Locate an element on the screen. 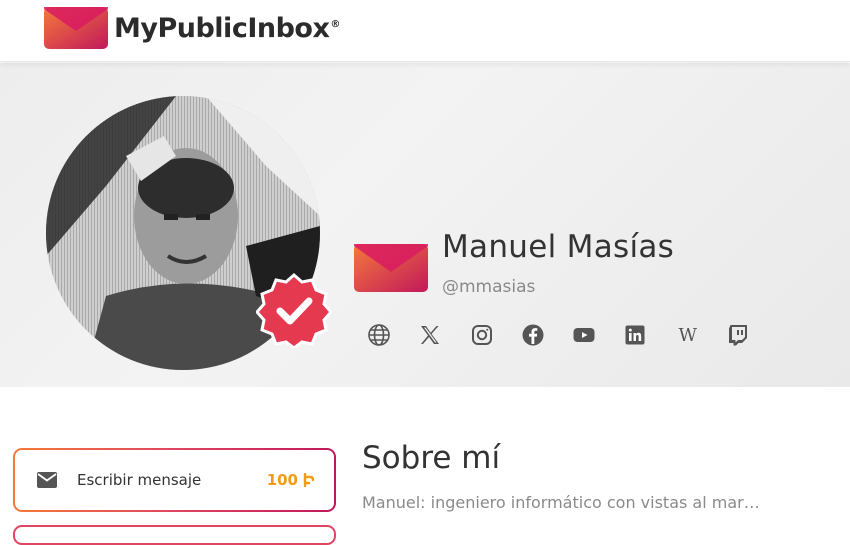  write-message-button: Escribir mensaje 100 is located at coordinates (174, 480).